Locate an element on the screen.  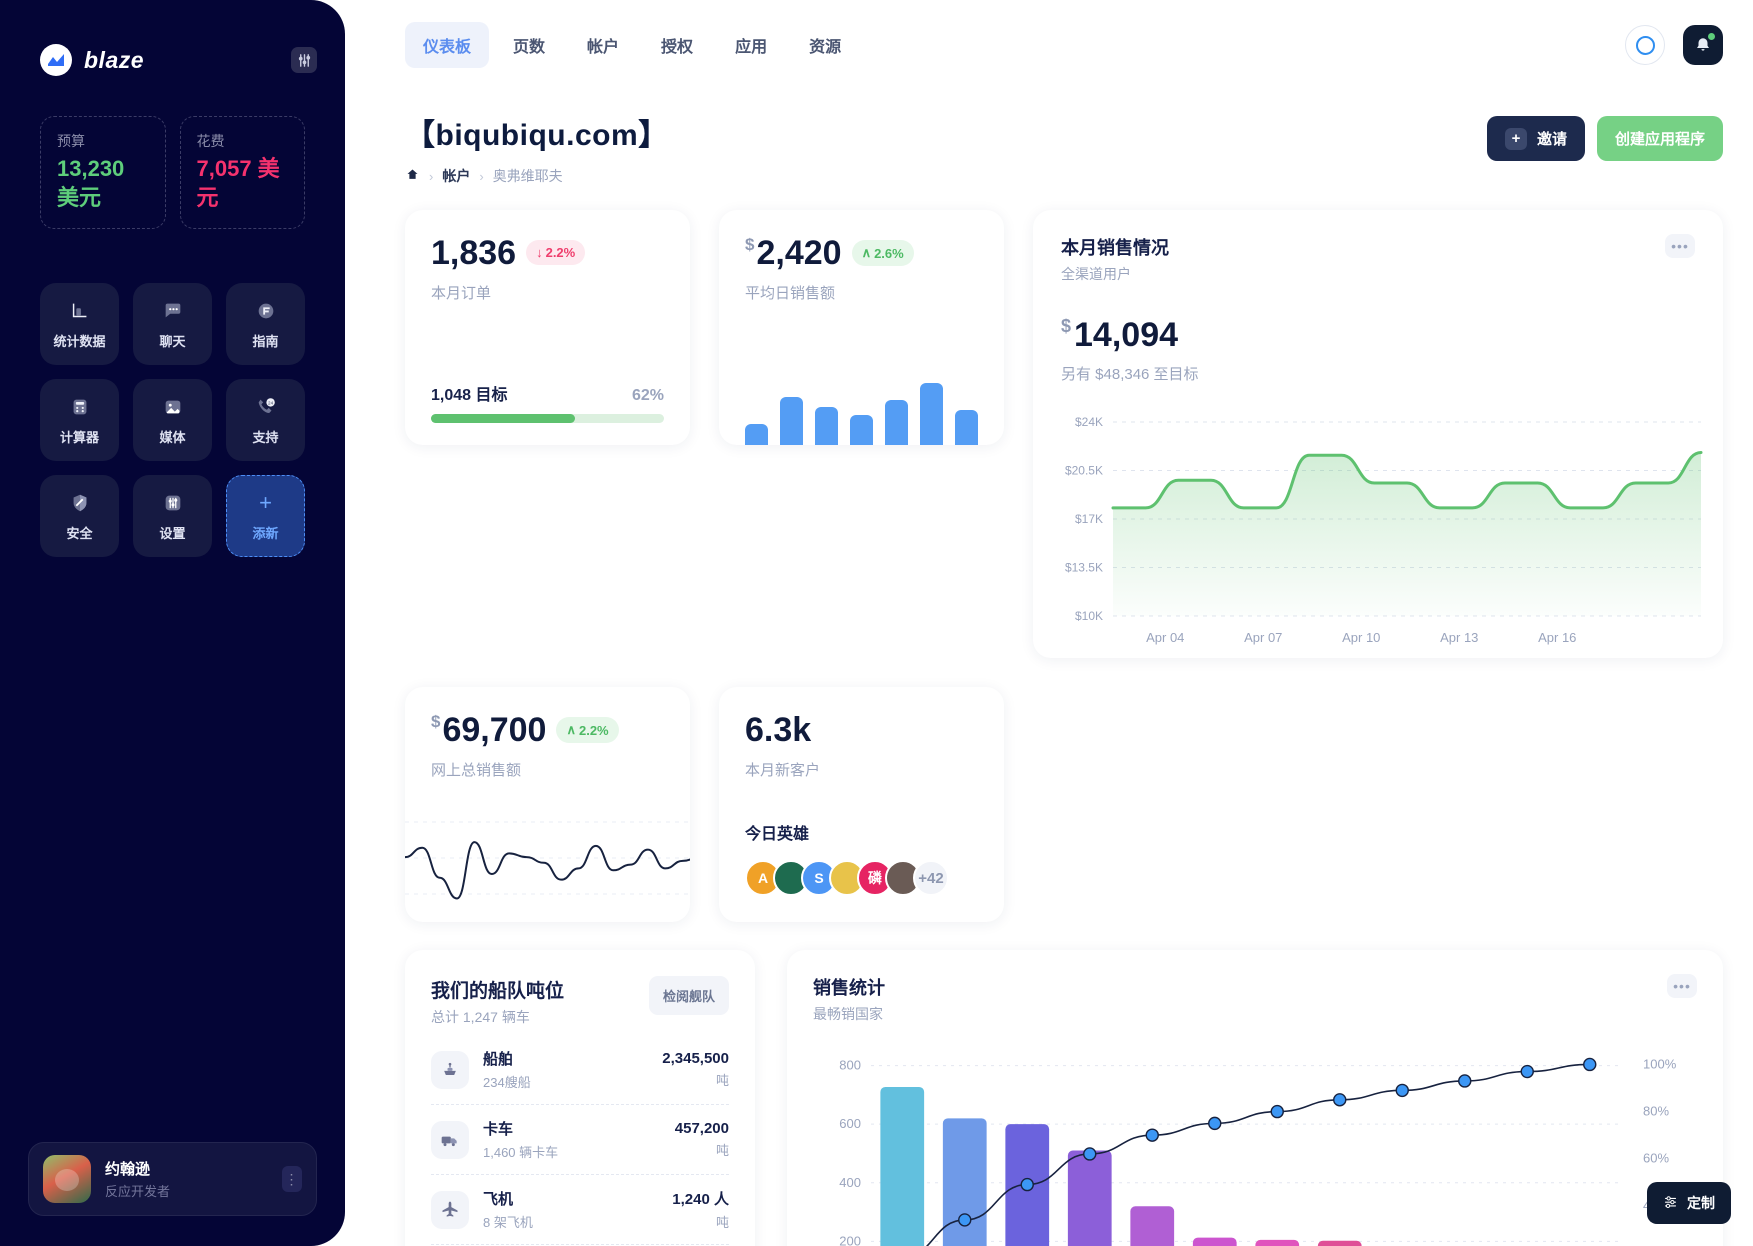
sidebar-user-role: 反应开发者 is located at coordinates (138, 1191).